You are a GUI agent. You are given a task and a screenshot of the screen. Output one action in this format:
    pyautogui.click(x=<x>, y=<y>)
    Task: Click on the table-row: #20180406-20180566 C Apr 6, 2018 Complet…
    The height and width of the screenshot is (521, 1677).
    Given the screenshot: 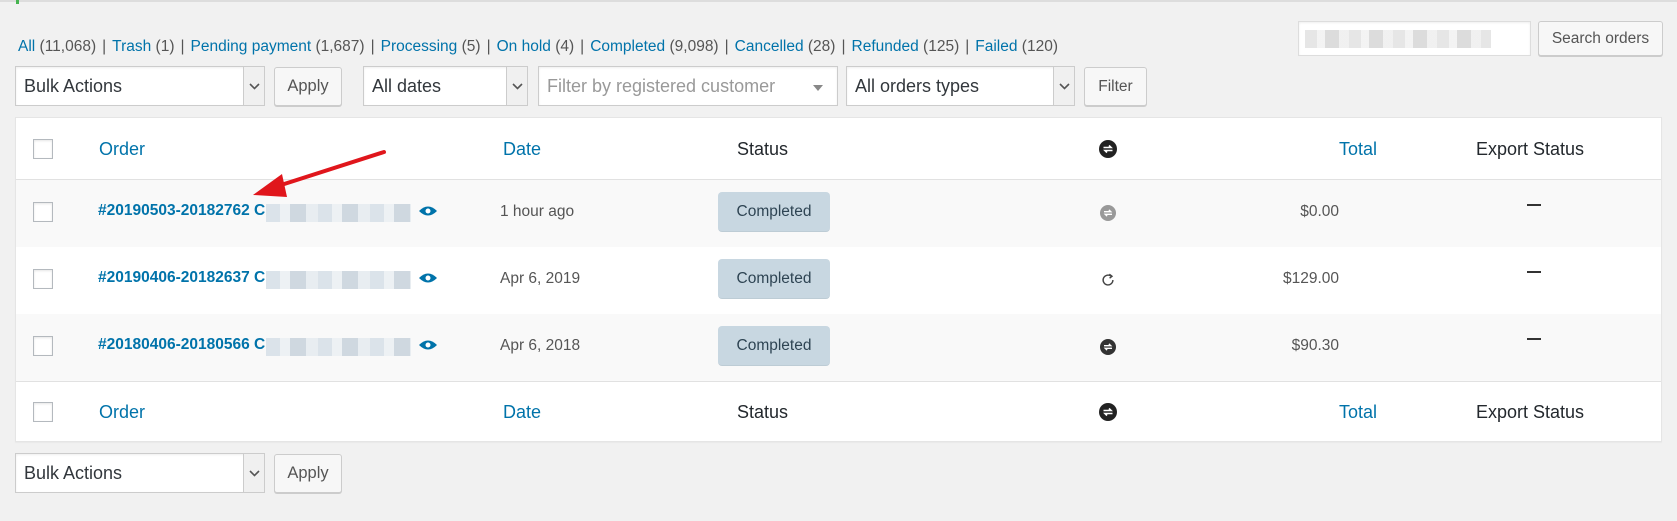 What is the action you would take?
    pyautogui.click(x=838, y=347)
    